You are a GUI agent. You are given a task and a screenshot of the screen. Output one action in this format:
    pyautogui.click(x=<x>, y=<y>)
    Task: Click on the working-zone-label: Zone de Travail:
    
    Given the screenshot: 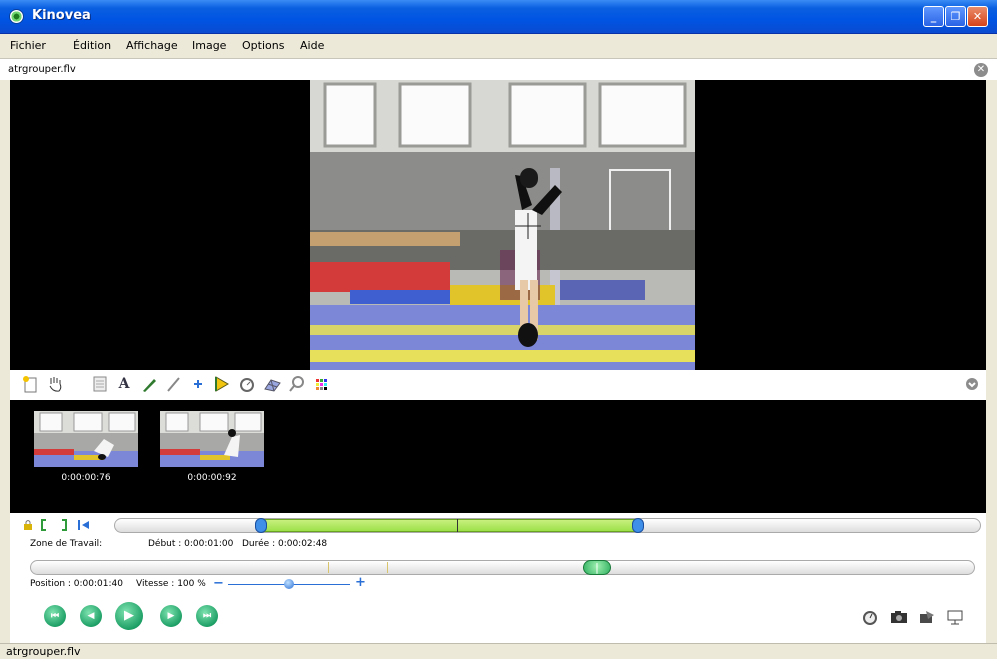 What is the action you would take?
    pyautogui.click(x=66, y=544)
    